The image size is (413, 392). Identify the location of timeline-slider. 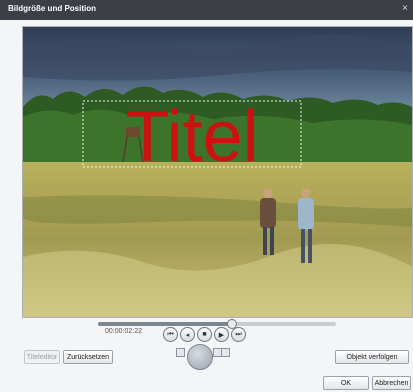
(217, 324).